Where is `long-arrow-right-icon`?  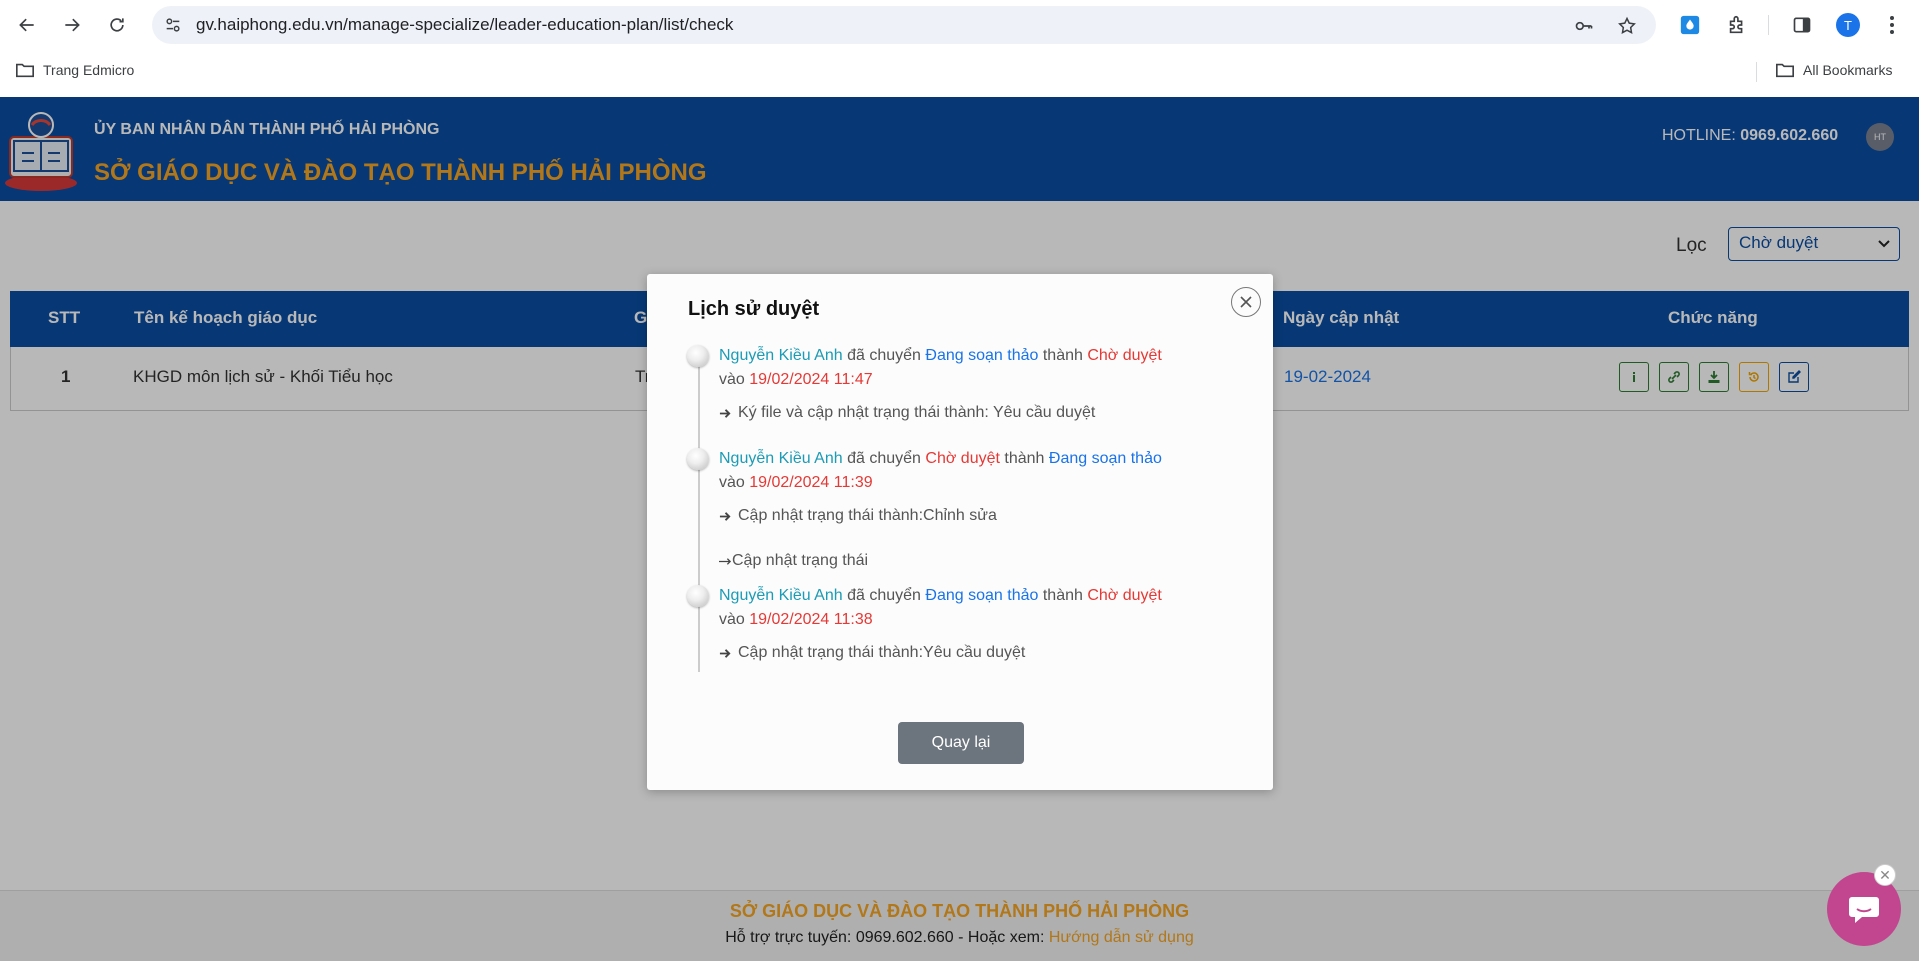
long-arrow-right-icon is located at coordinates (725, 561).